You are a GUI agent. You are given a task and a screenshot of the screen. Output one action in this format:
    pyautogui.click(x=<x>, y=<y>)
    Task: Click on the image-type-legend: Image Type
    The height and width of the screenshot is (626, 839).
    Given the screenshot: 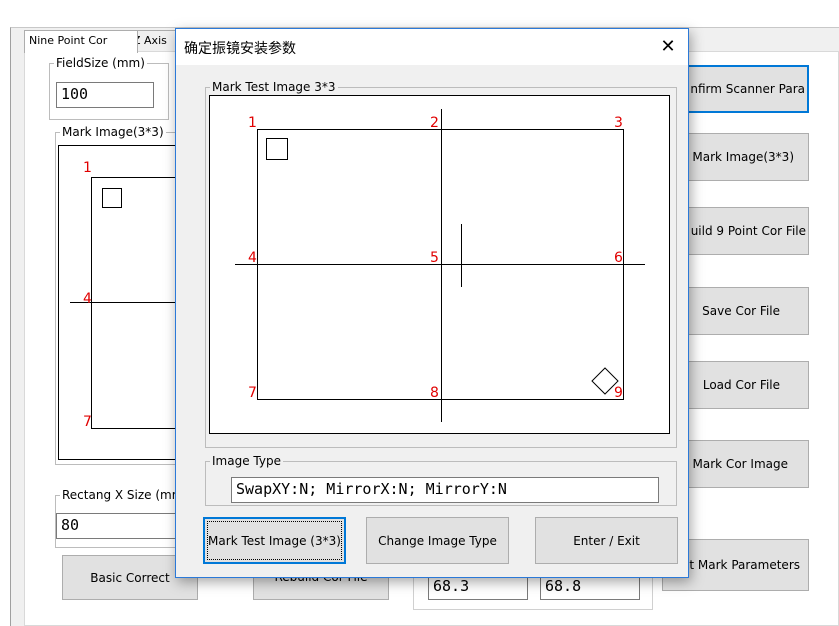 What is the action you would take?
    pyautogui.click(x=246, y=461)
    